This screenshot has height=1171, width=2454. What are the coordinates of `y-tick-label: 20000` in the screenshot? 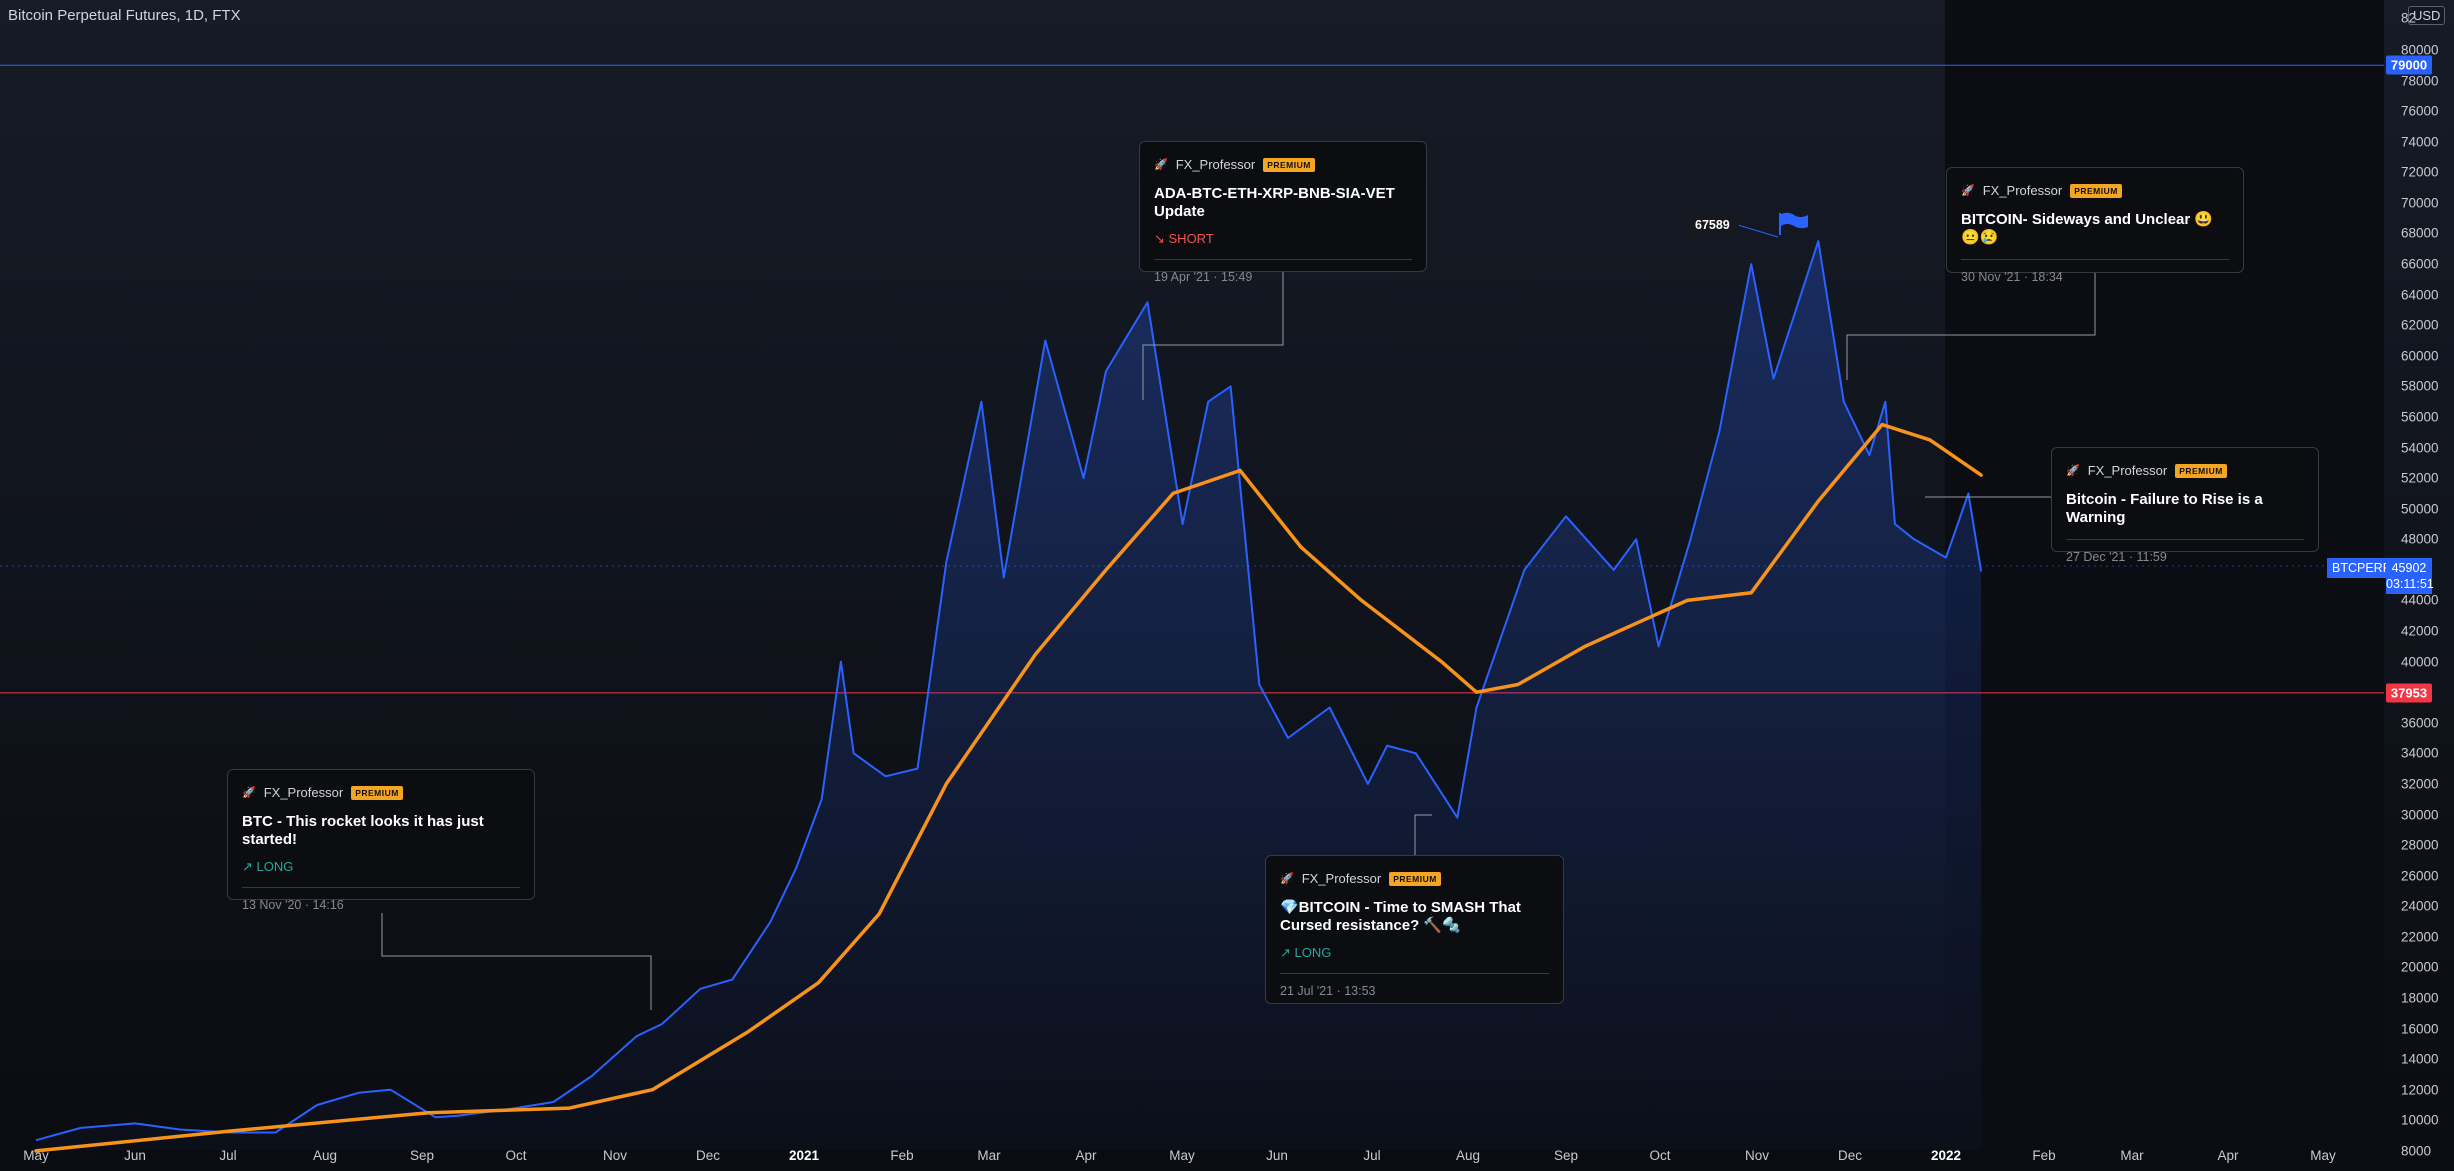 It's located at (2420, 967).